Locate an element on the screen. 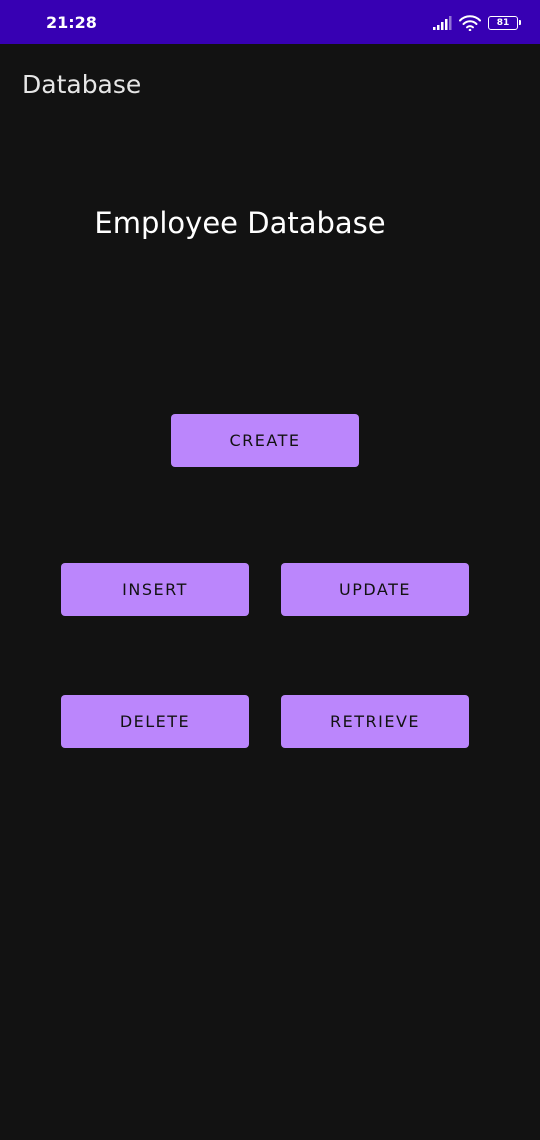 This screenshot has width=540, height=1140. battery-icon: 81 is located at coordinates (504, 23).